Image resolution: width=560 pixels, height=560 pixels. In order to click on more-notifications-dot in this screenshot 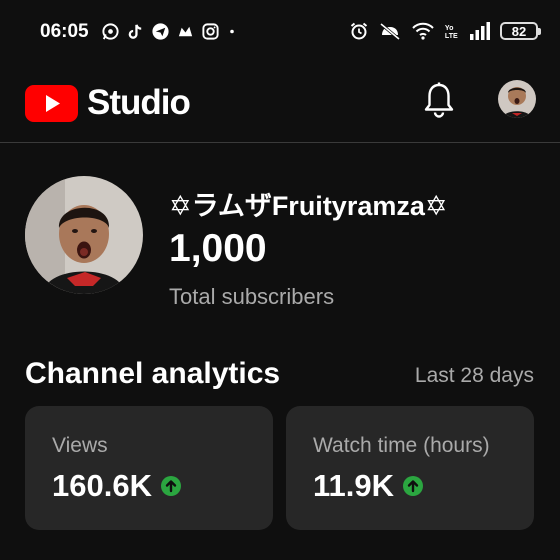, I will do `click(232, 31)`.